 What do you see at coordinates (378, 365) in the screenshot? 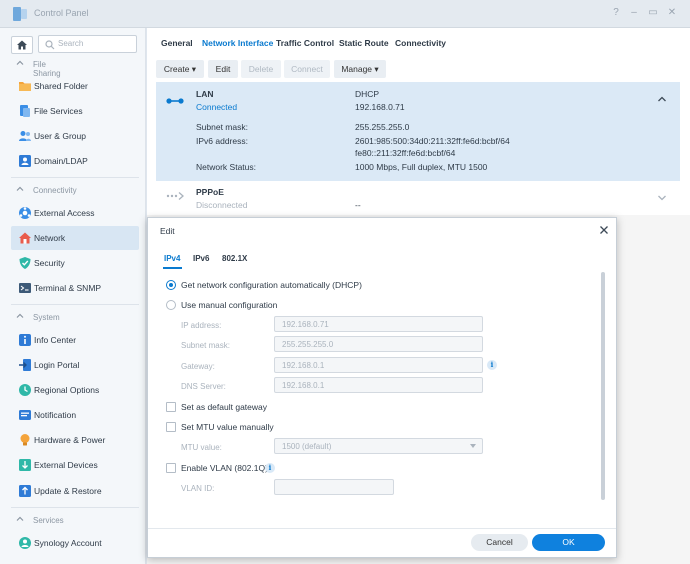
I see `gateway-field: 192.168.0.1` at bounding box center [378, 365].